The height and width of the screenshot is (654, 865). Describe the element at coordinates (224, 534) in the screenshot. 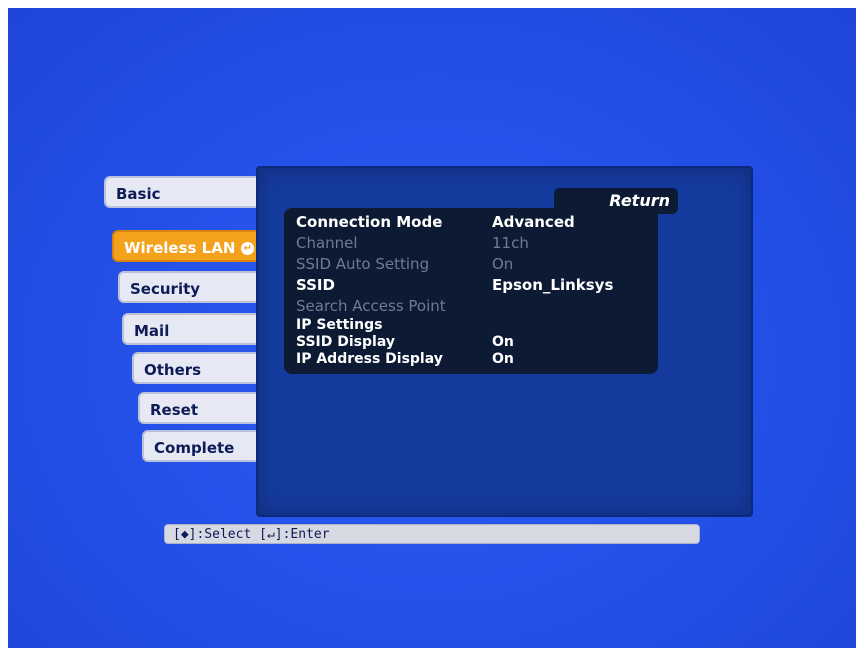

I see `select-hint: :Select` at that location.